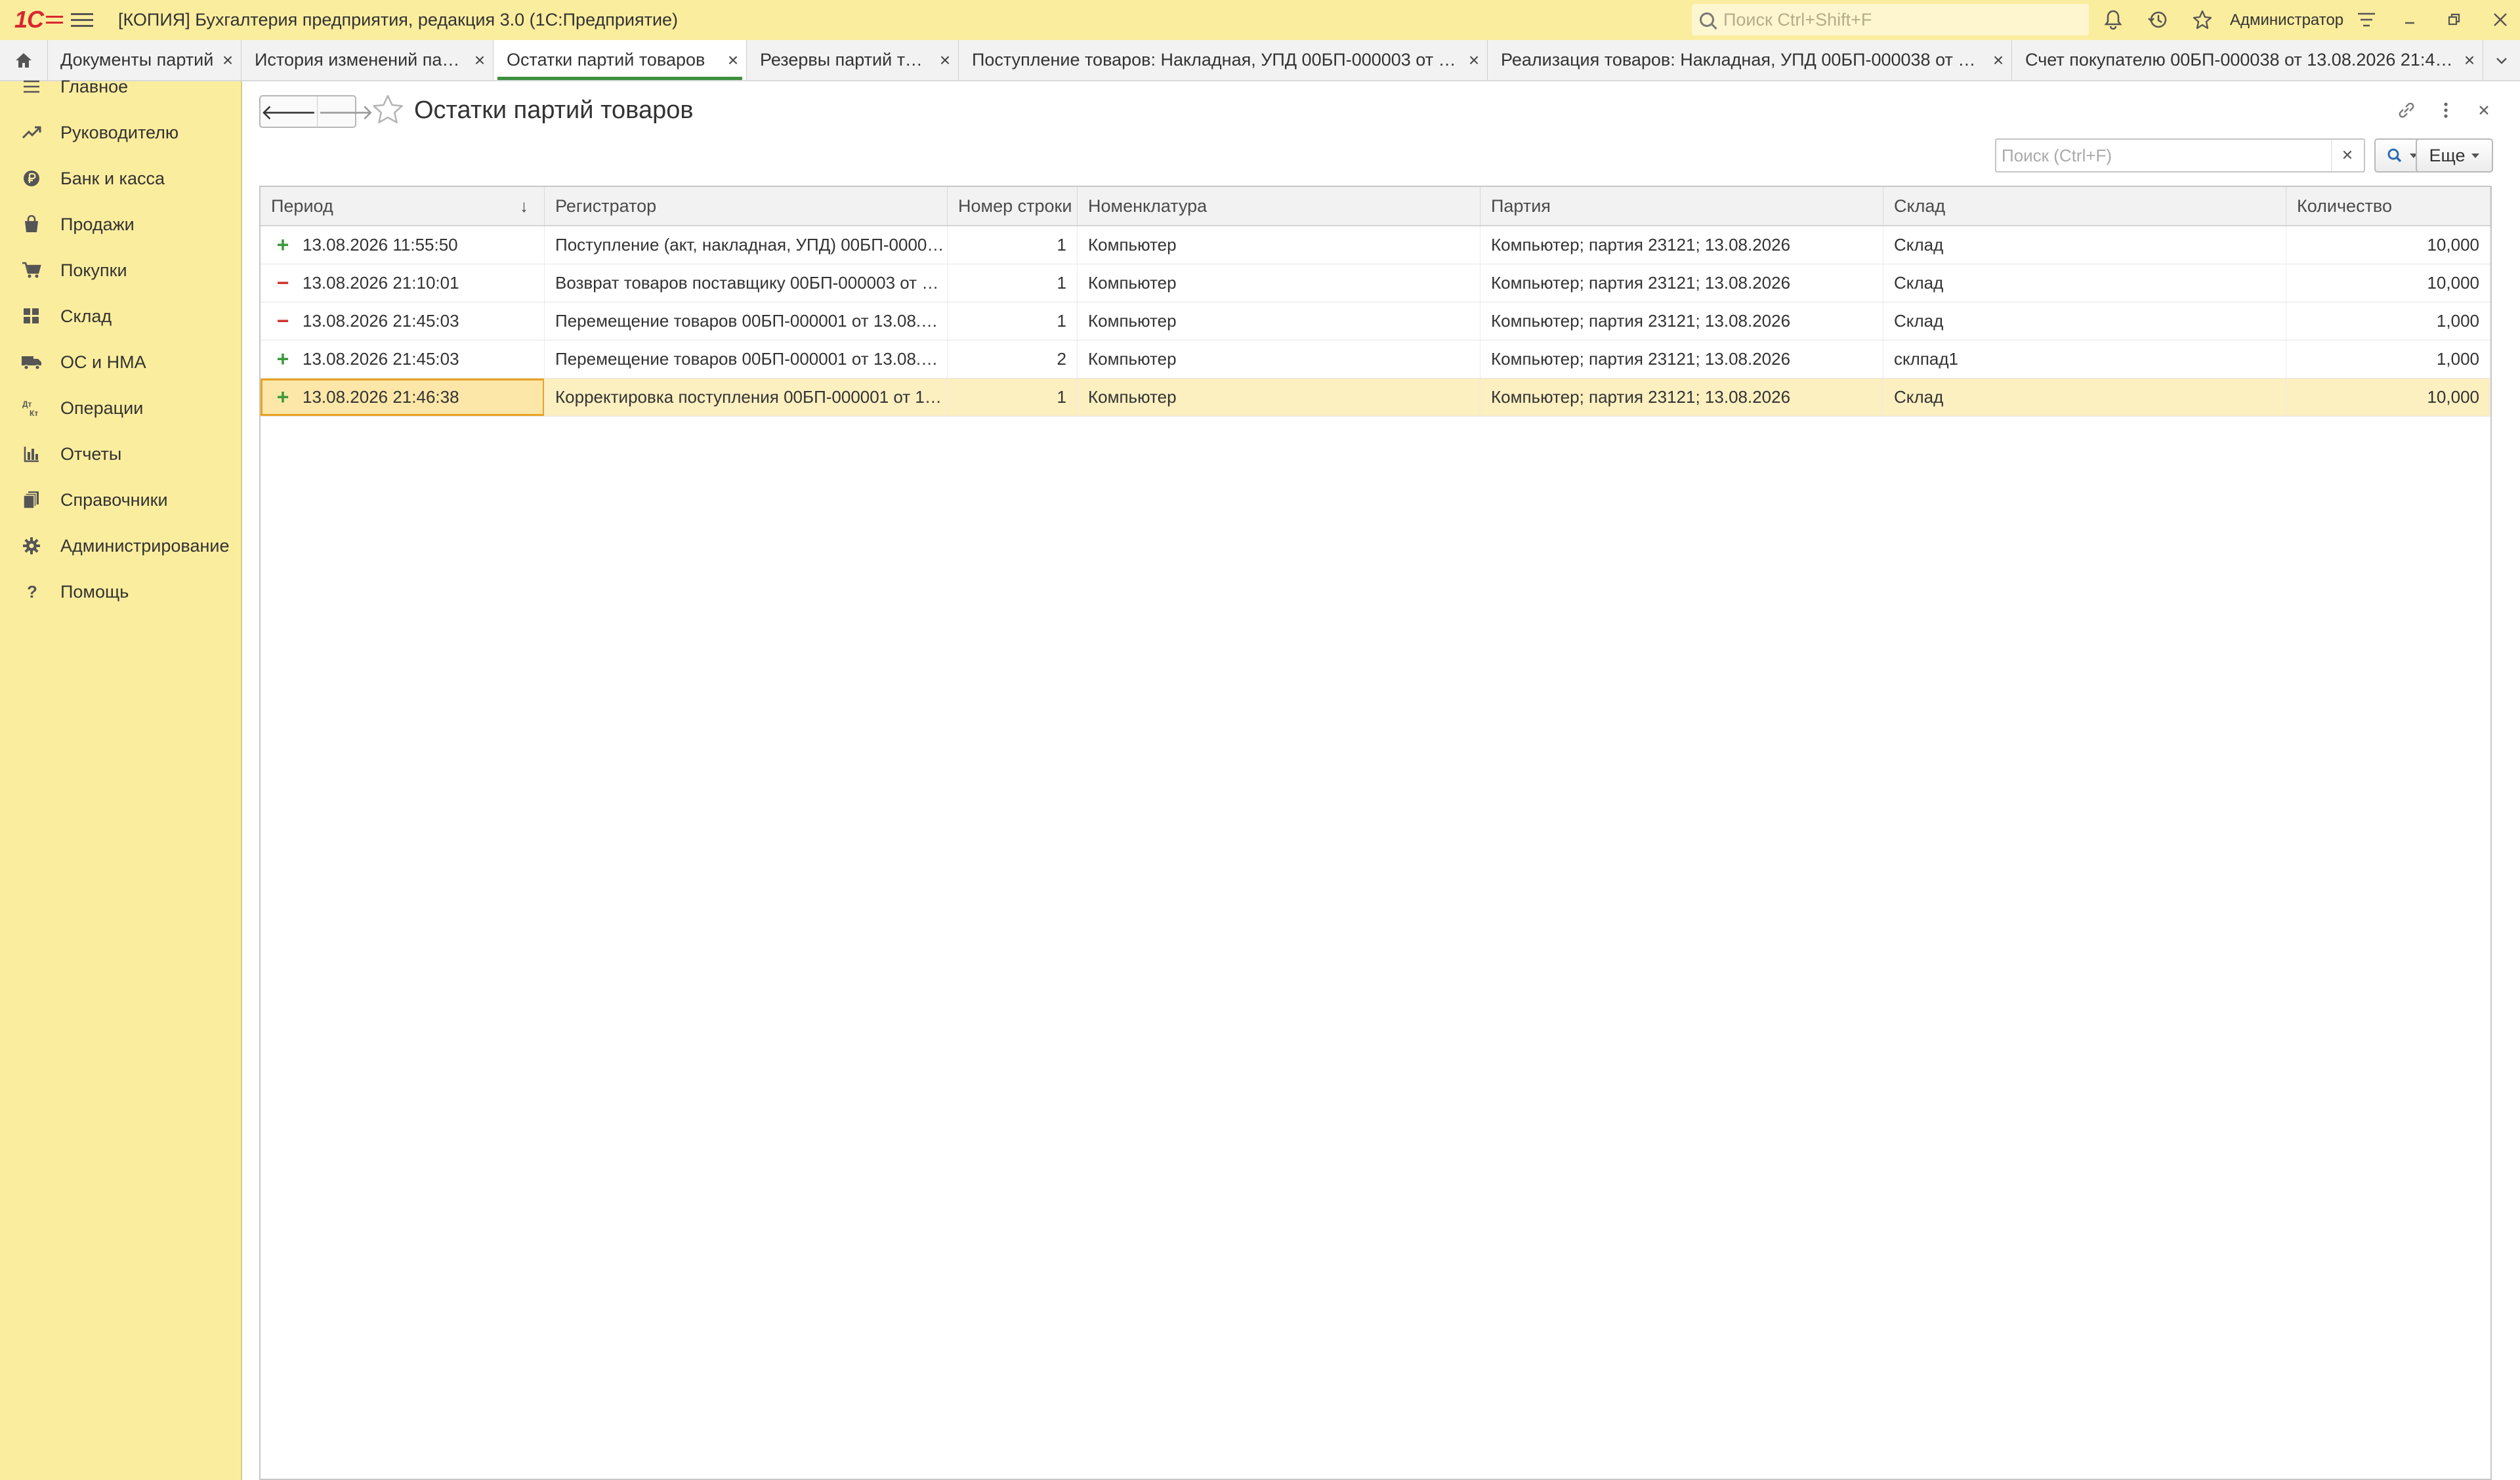  Describe the element at coordinates (39, 19) in the screenshot. I see `app-logo: 1С` at that location.